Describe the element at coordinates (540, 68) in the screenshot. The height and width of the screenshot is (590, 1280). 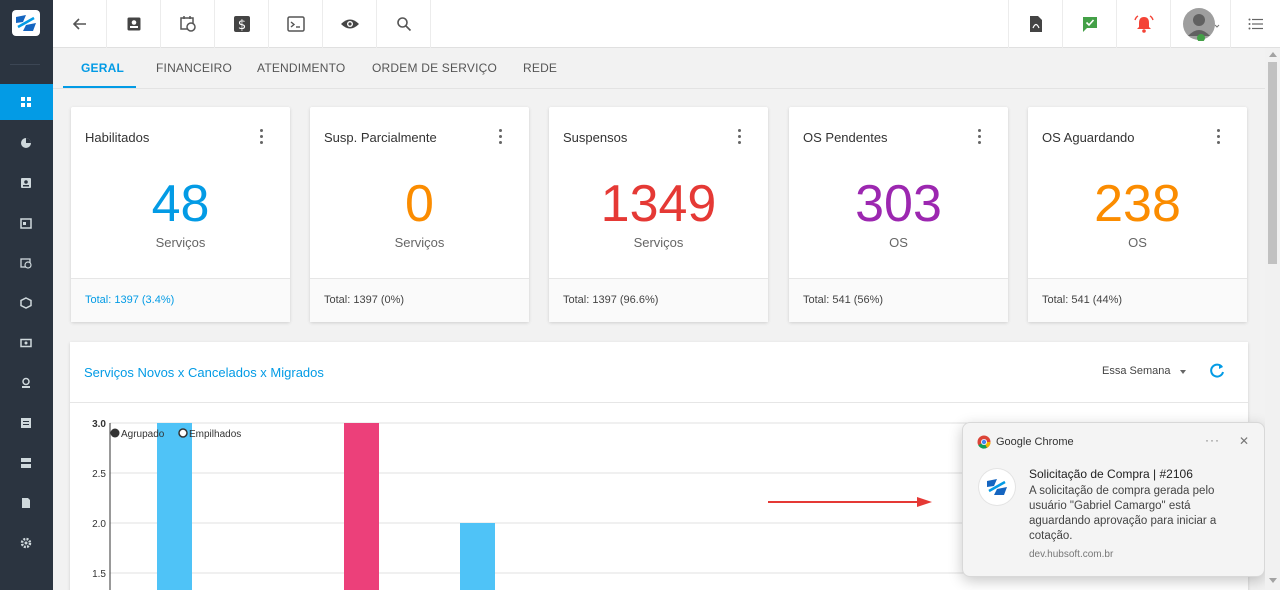
I see `tab-rede: REDE` at that location.